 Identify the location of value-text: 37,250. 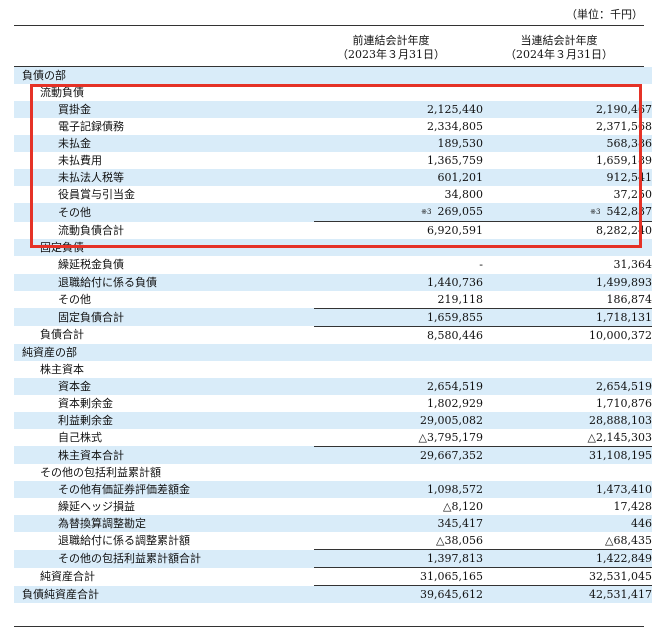
(633, 195).